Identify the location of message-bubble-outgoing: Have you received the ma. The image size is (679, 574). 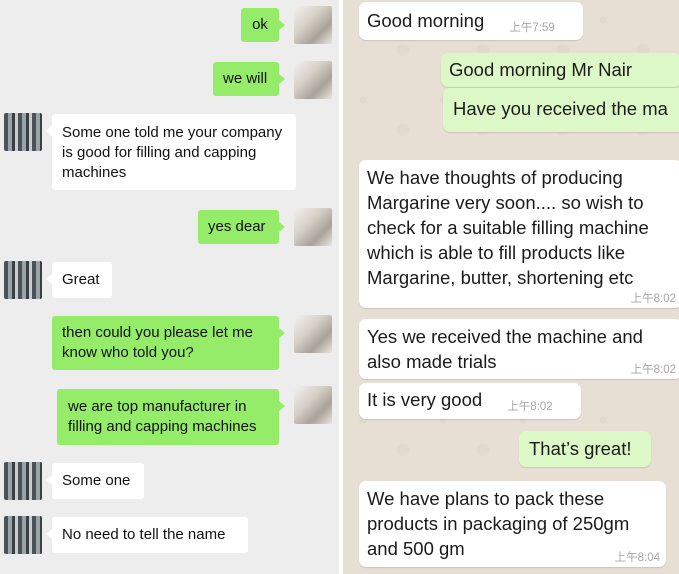
(561, 110).